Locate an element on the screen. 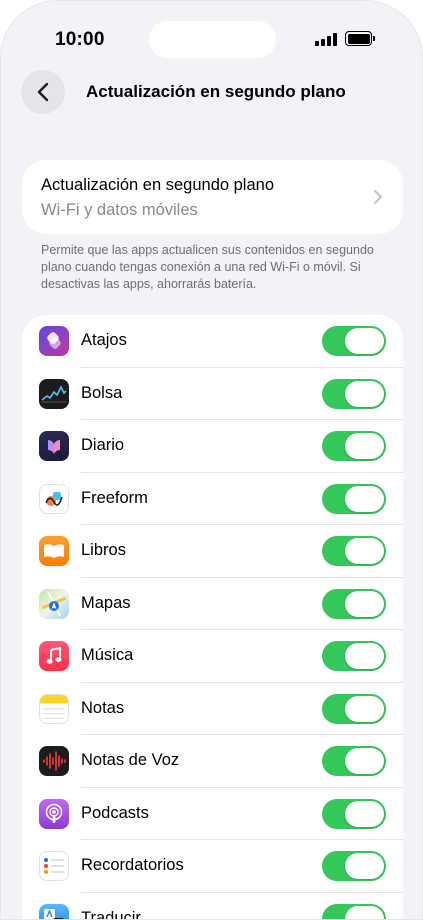 The image size is (423, 920). music-icon is located at coordinates (54, 656).